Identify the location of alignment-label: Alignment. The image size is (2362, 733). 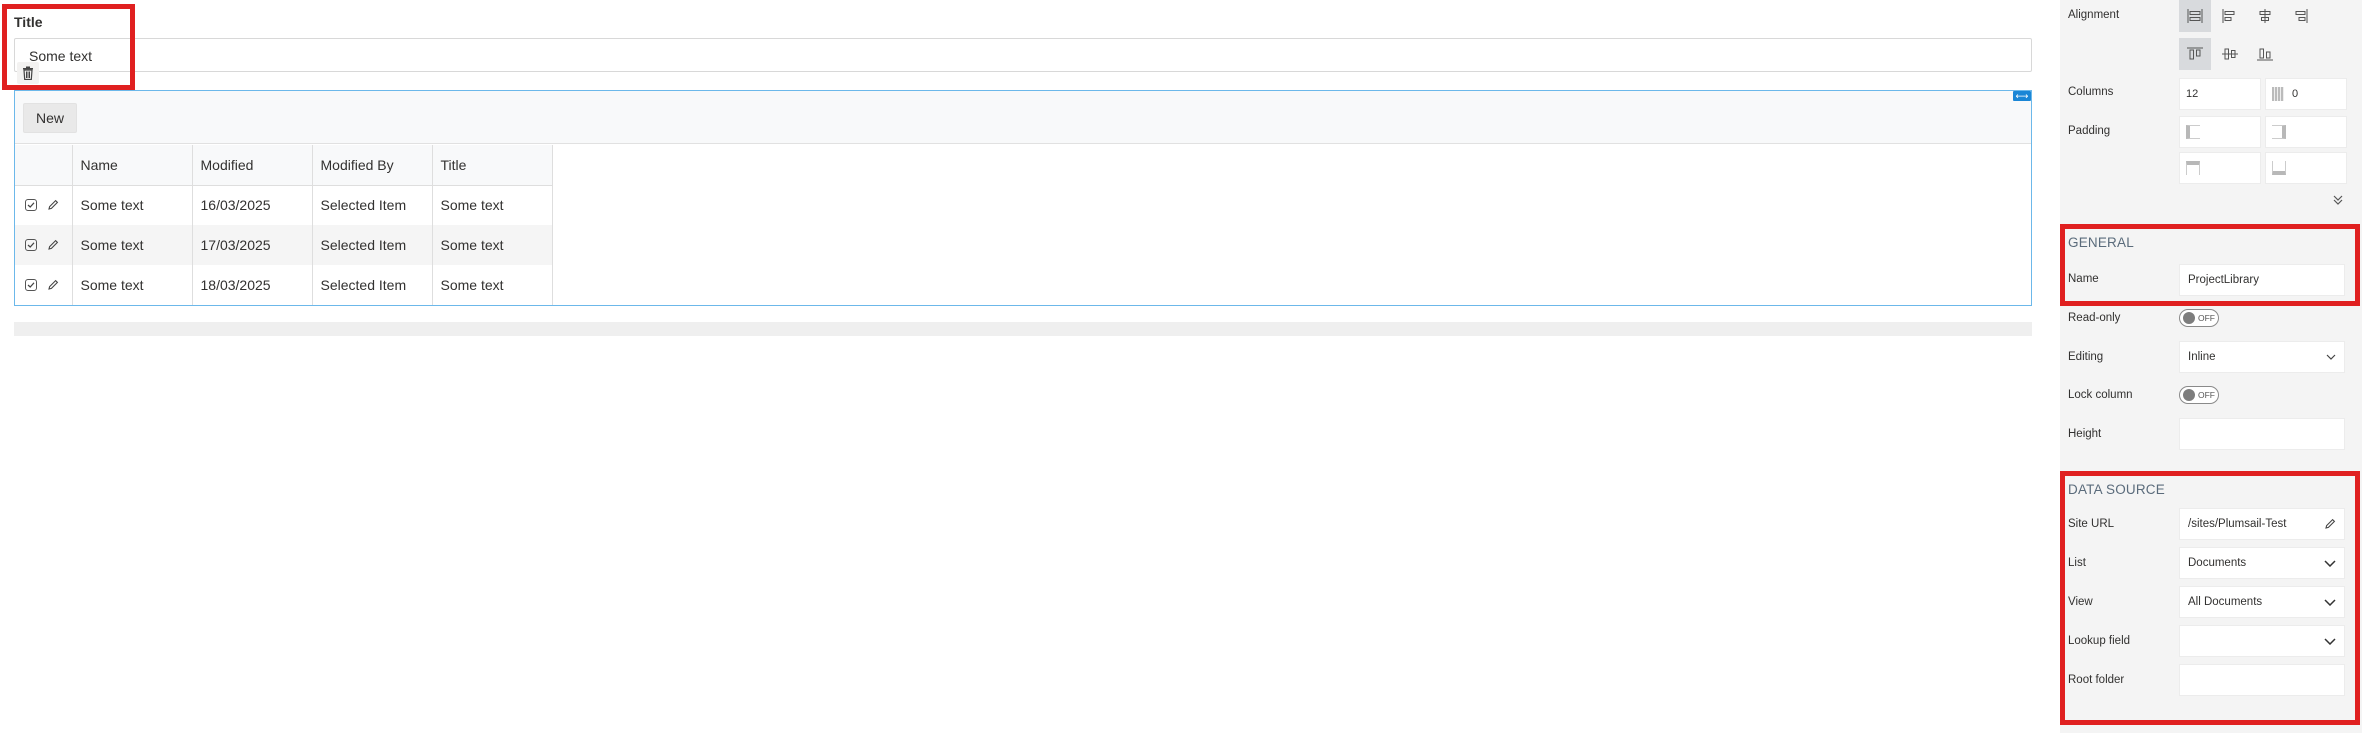
(2094, 15).